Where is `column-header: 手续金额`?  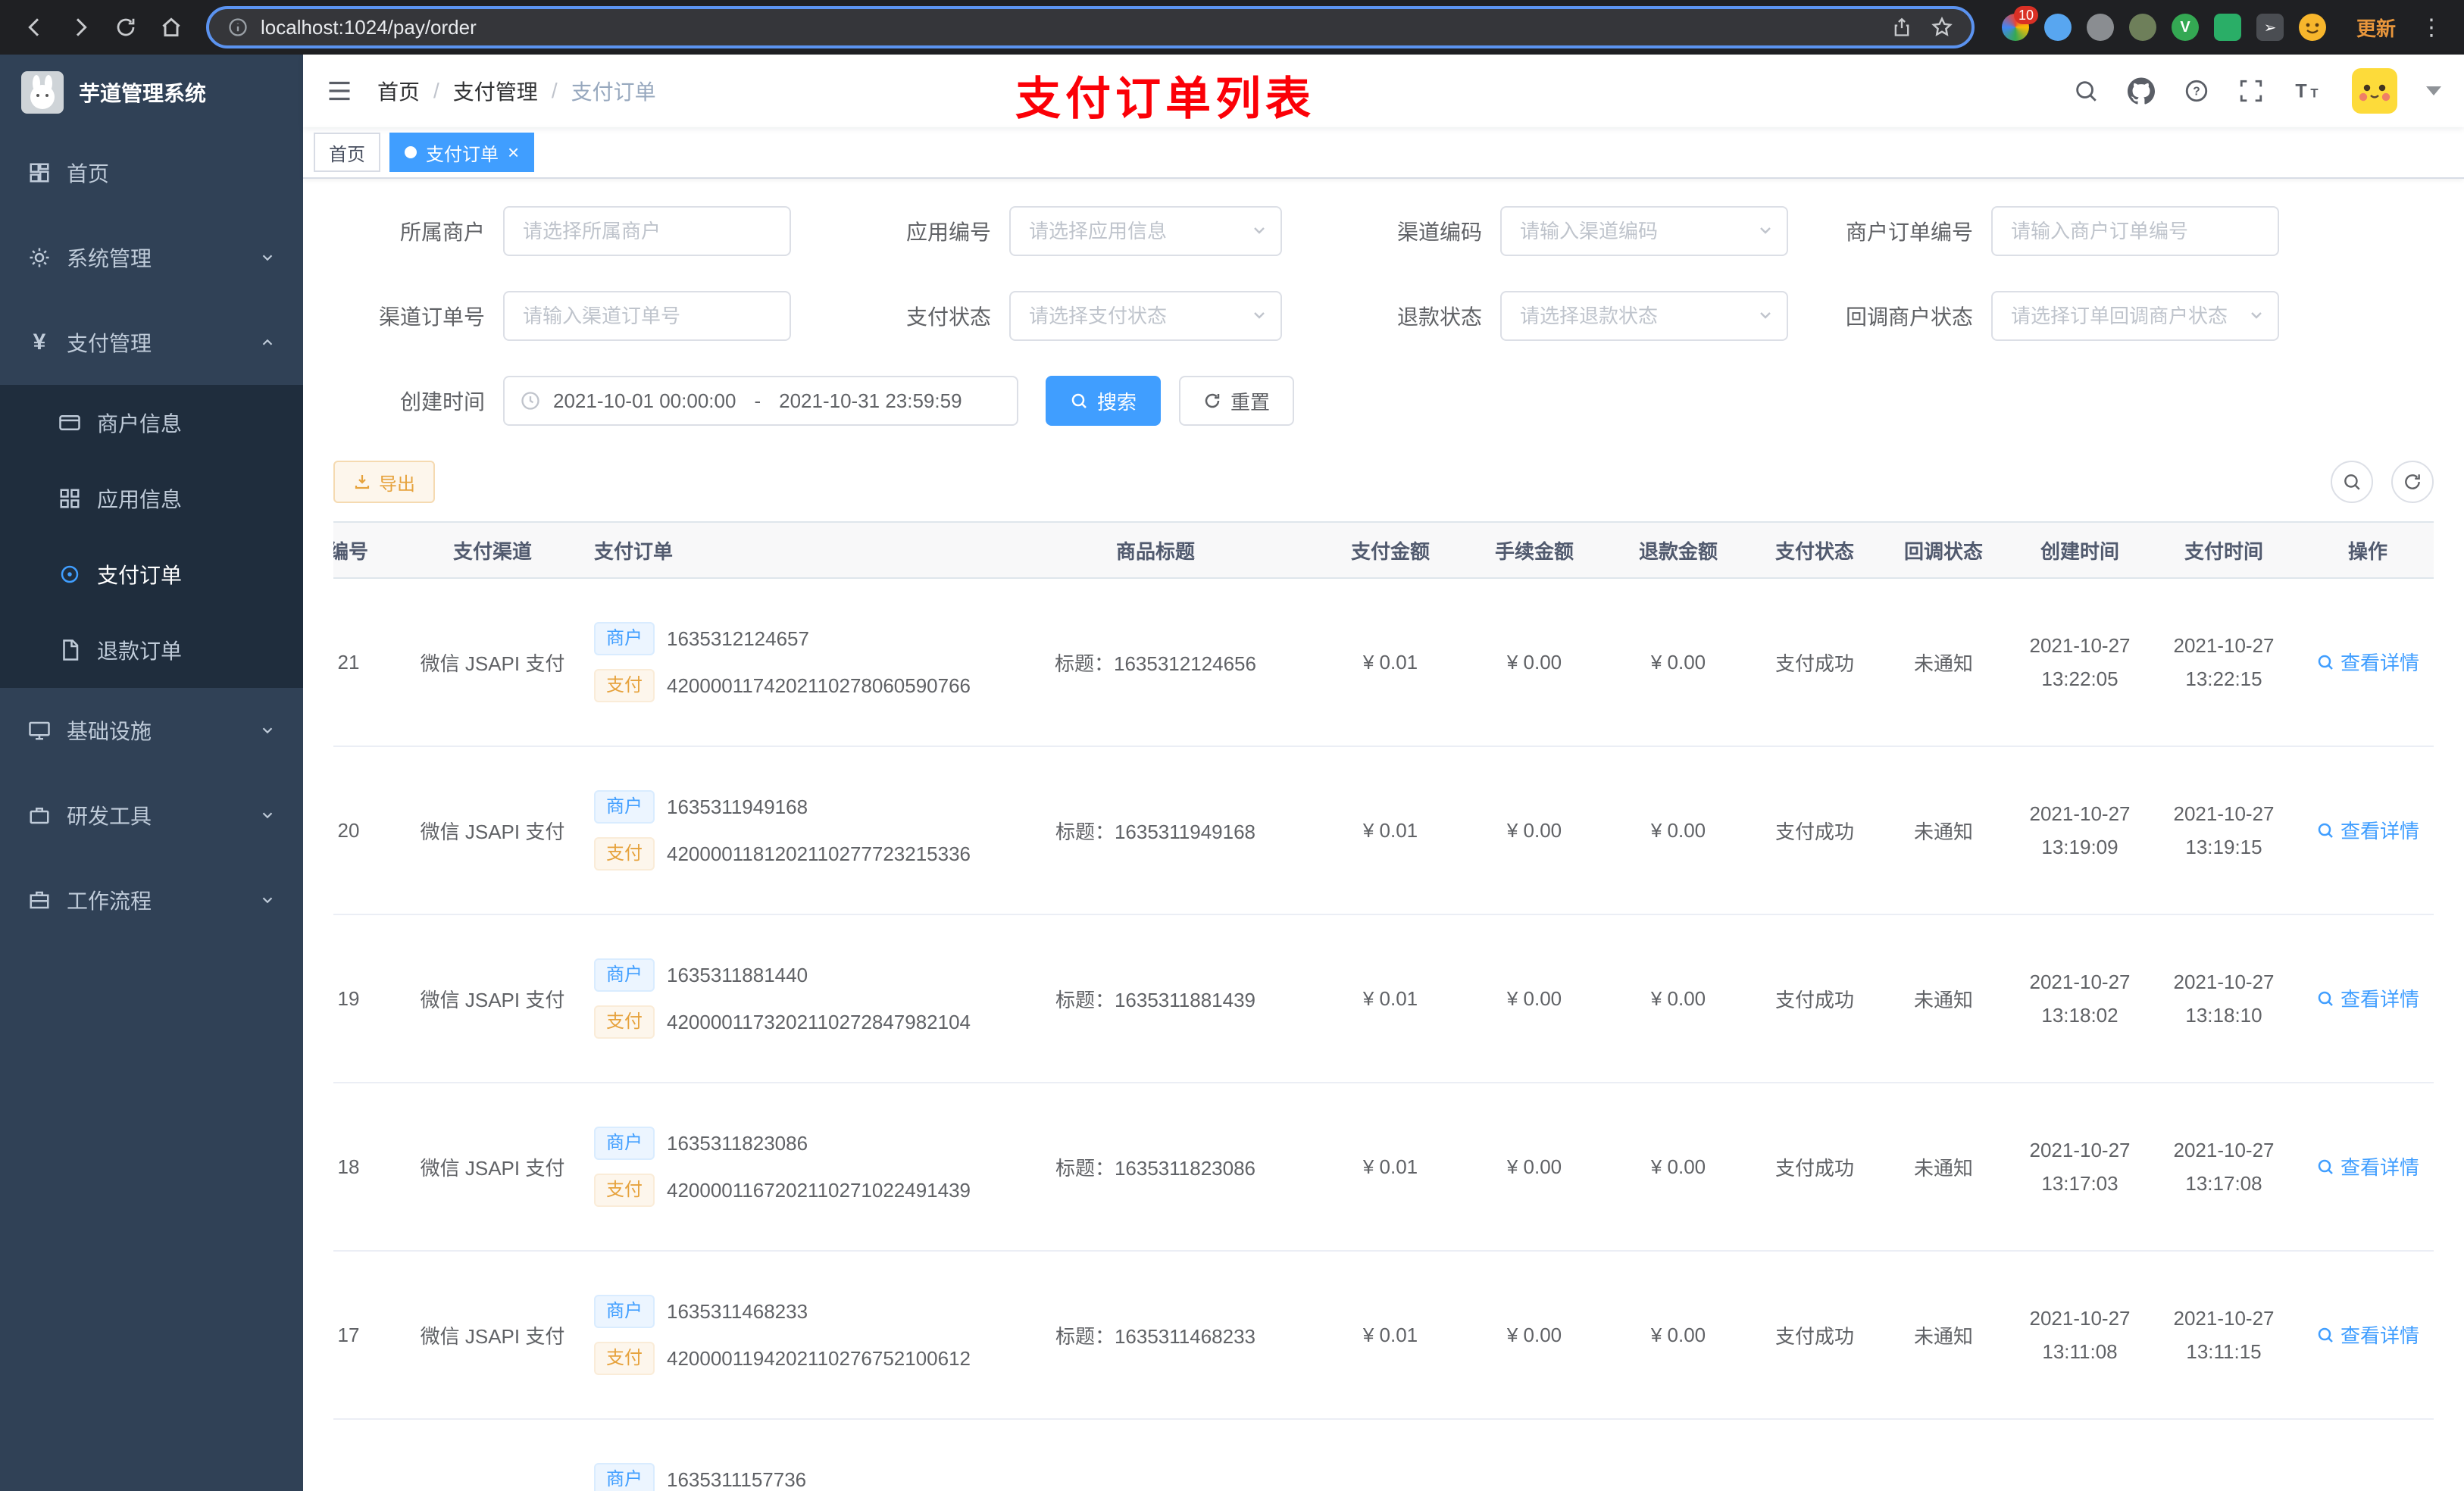
column-header: 手续金额 is located at coordinates (1534, 550).